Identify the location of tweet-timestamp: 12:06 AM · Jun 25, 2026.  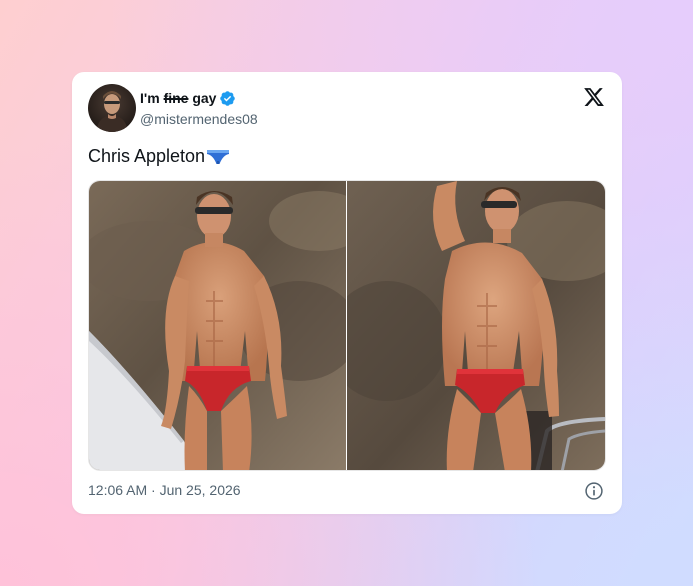
(164, 490).